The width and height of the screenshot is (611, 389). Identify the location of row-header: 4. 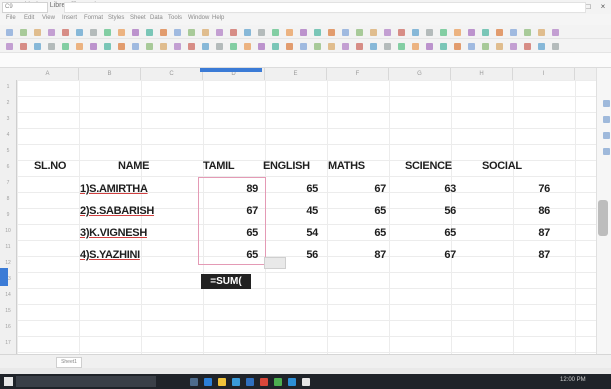
(8, 135).